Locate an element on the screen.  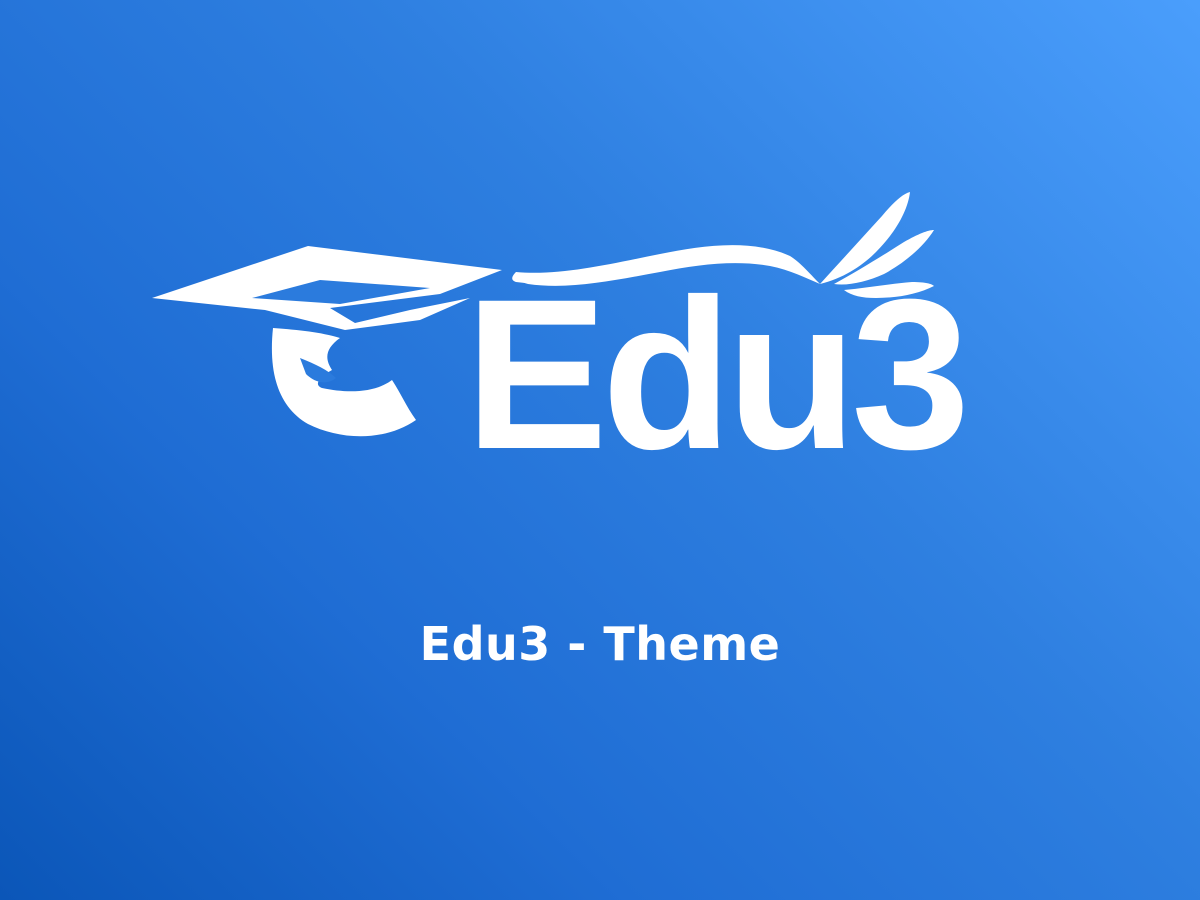
theme-subtitle: Edu3 - Theme is located at coordinates (600, 644).